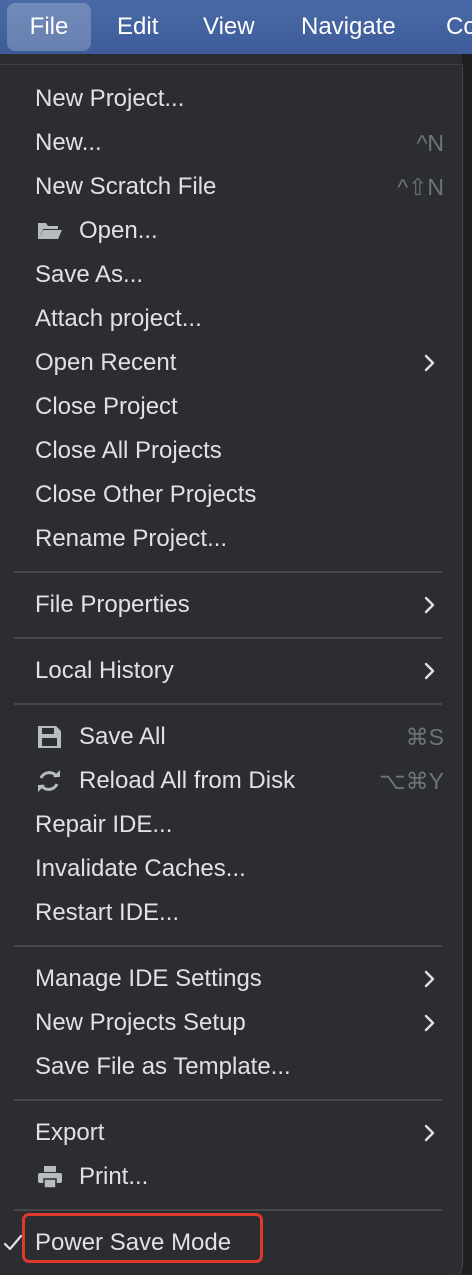 The image size is (472, 1275). I want to click on menu-item-label: File Properties, so click(112, 604).